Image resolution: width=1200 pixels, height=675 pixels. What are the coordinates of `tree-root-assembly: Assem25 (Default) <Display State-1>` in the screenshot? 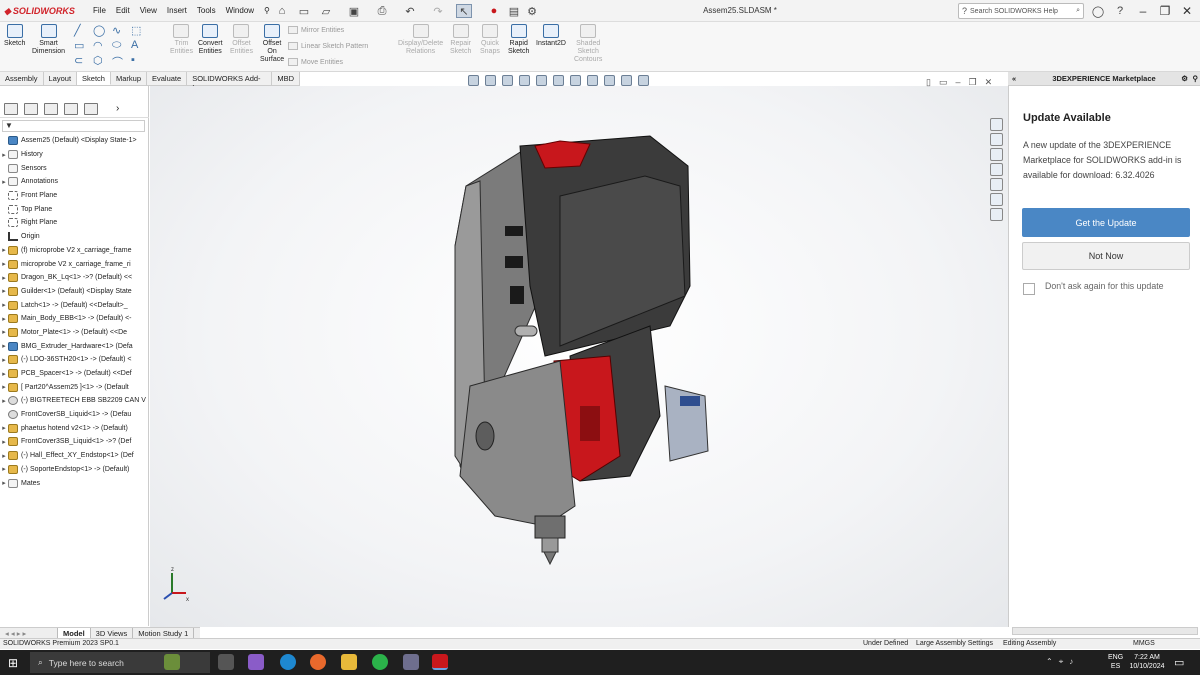 It's located at (74, 141).